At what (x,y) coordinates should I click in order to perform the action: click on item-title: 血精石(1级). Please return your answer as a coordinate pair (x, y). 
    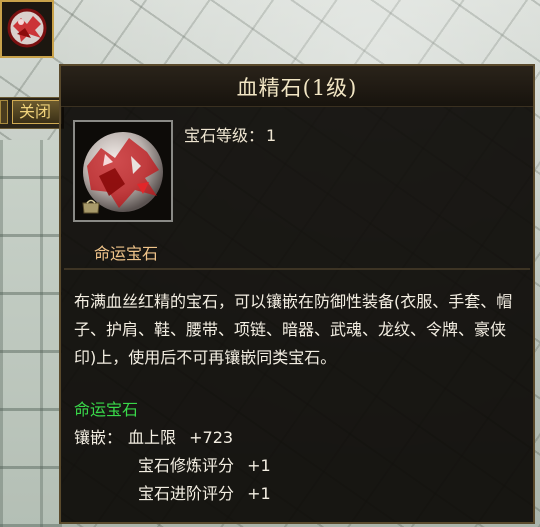
    Looking at the image, I should click on (297, 88).